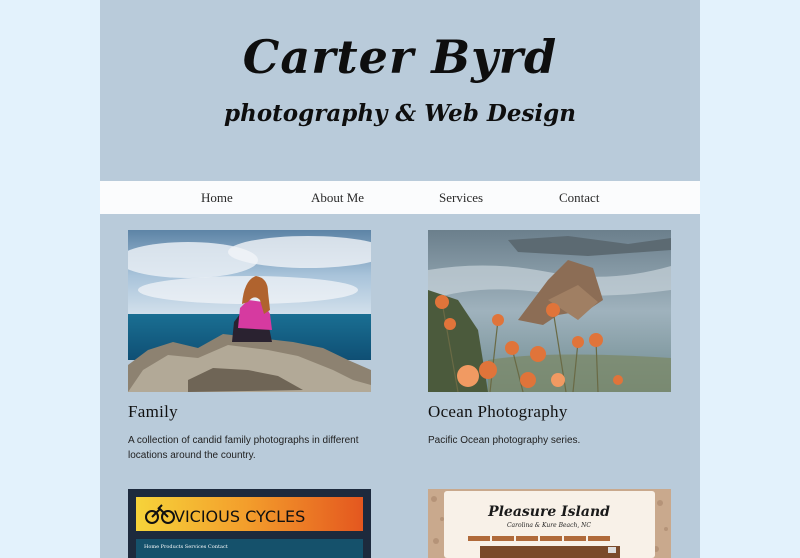  I want to click on vicious-nav-text: Home Products Services Contact, so click(186, 547).